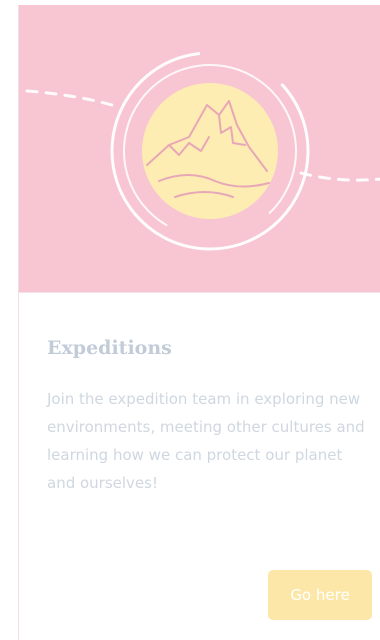 This screenshot has height=640, width=380. What do you see at coordinates (320, 595) in the screenshot?
I see `go-here-button: Go here` at bounding box center [320, 595].